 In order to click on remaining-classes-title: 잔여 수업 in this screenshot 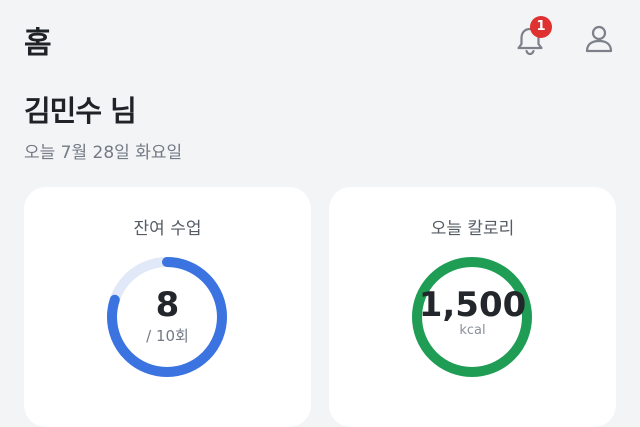, I will do `click(167, 229)`.